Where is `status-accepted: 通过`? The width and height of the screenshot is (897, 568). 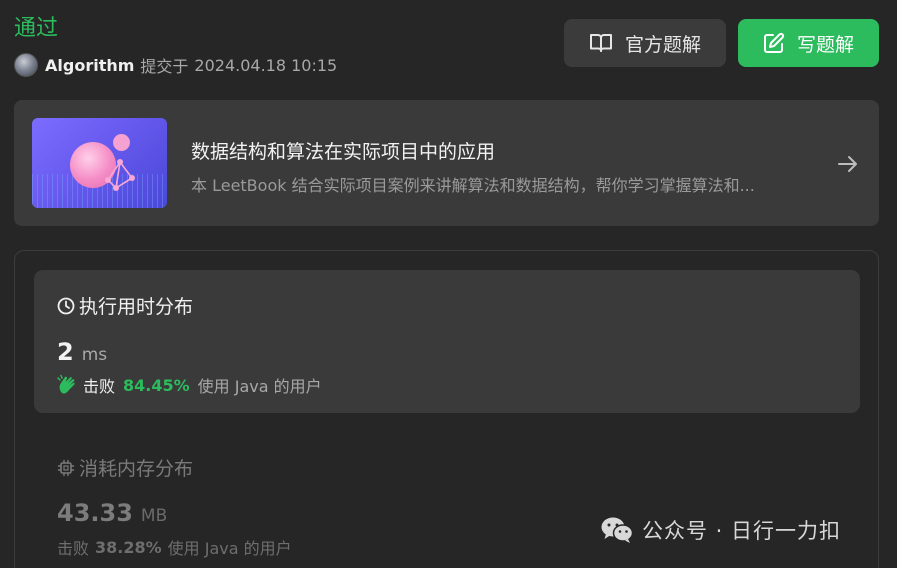
status-accepted: 通过 is located at coordinates (36, 28).